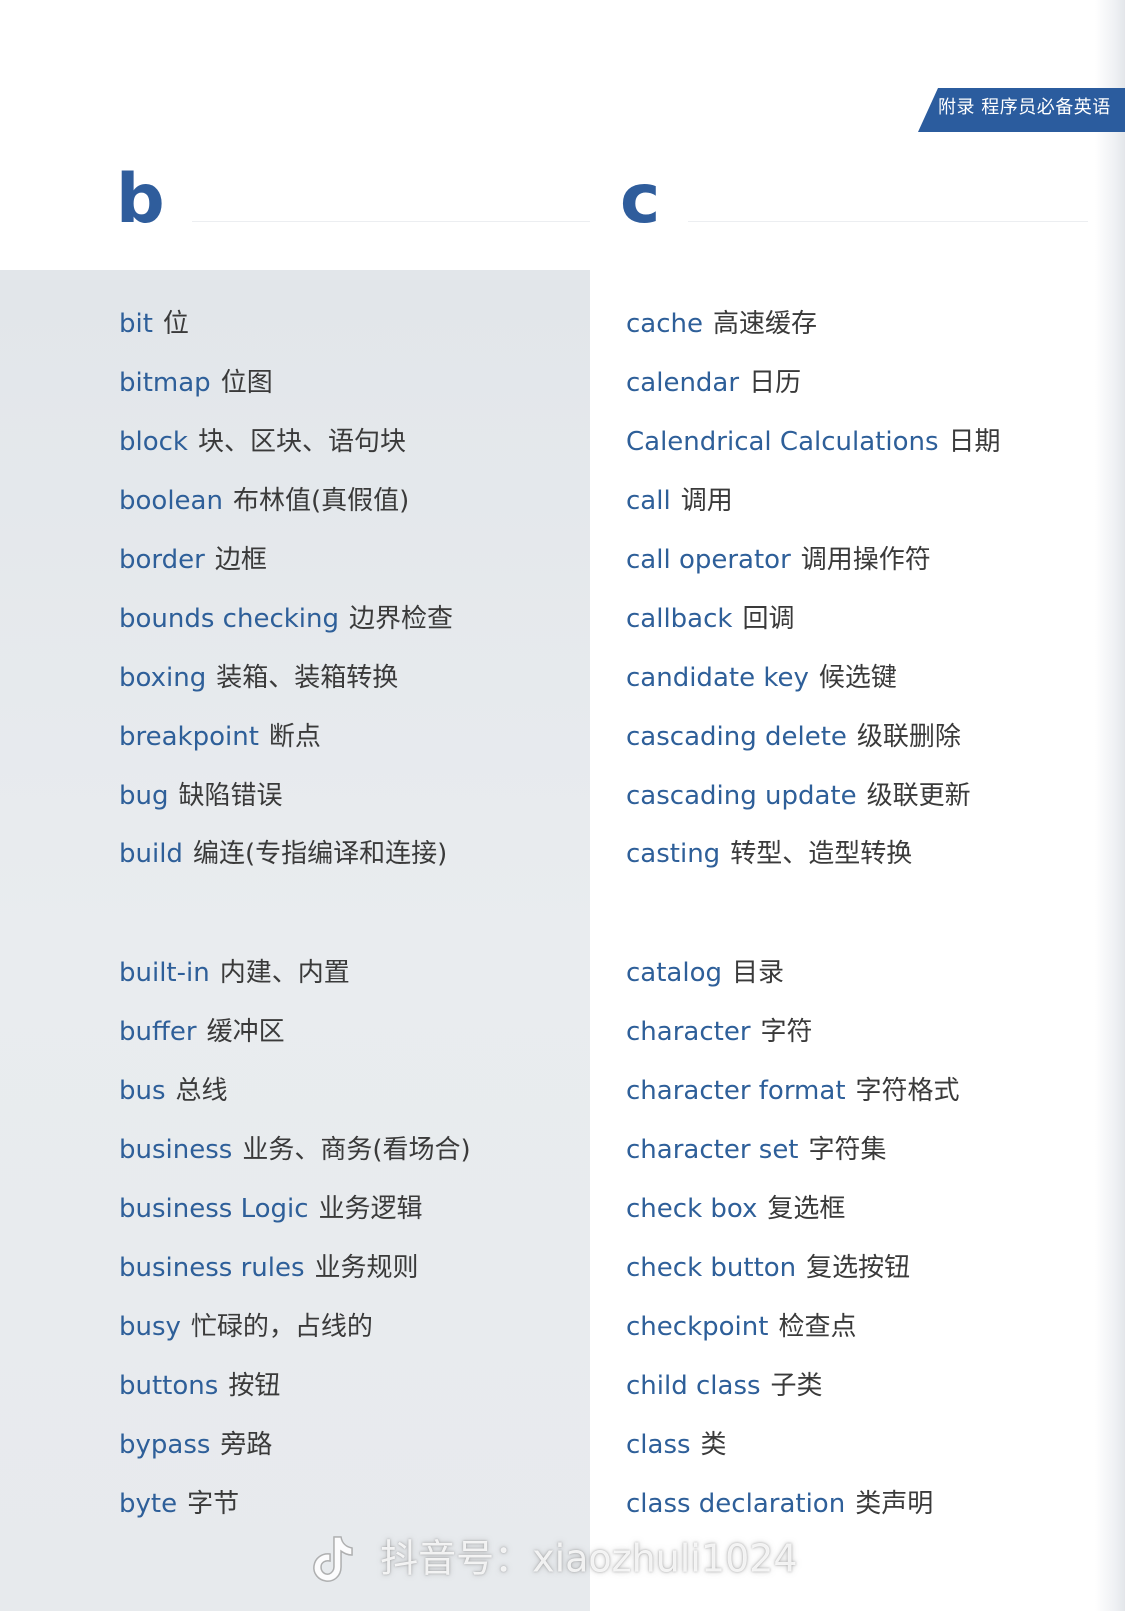 This screenshot has width=1125, height=1611. I want to click on term-english: bus, so click(142, 1091).